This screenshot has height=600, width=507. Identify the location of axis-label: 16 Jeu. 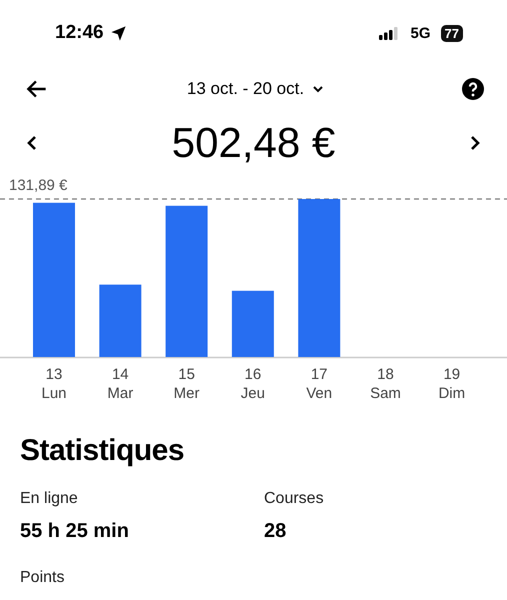
(252, 384).